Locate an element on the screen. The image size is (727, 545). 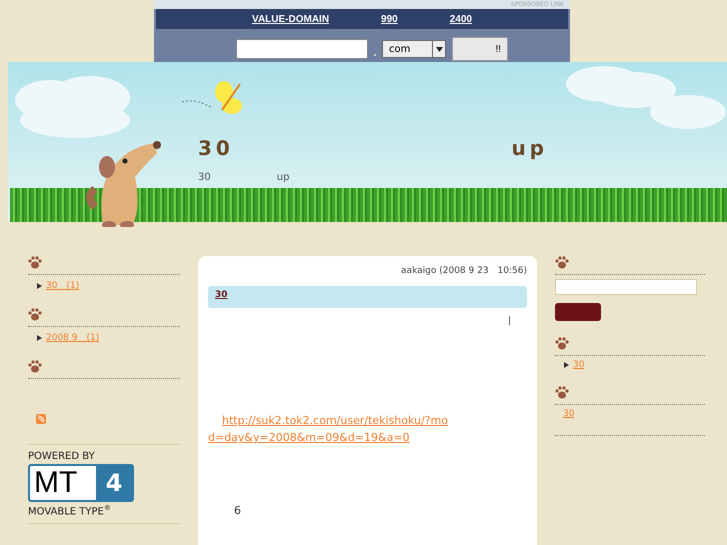
entry-meta: aakaigo (2008 9 23 10:56) is located at coordinates (463, 271).